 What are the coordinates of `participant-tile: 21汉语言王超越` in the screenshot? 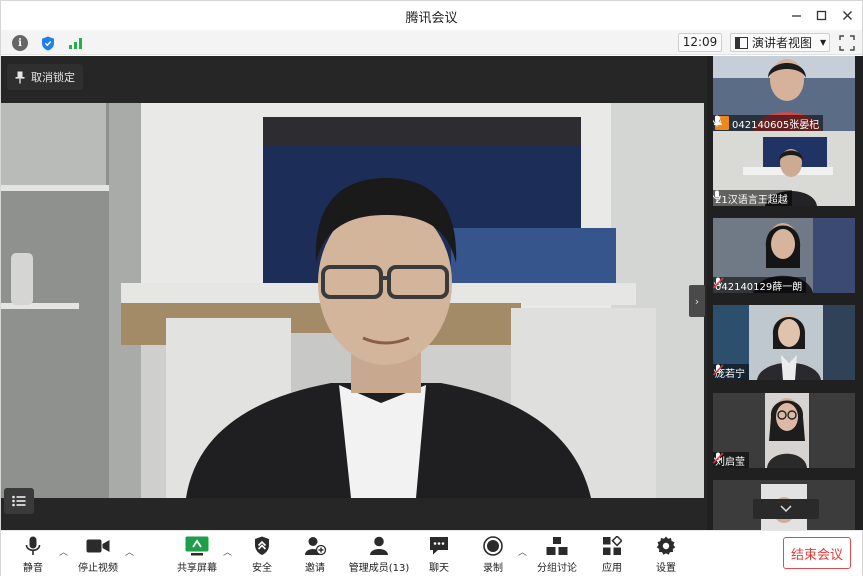 It's located at (784, 168).